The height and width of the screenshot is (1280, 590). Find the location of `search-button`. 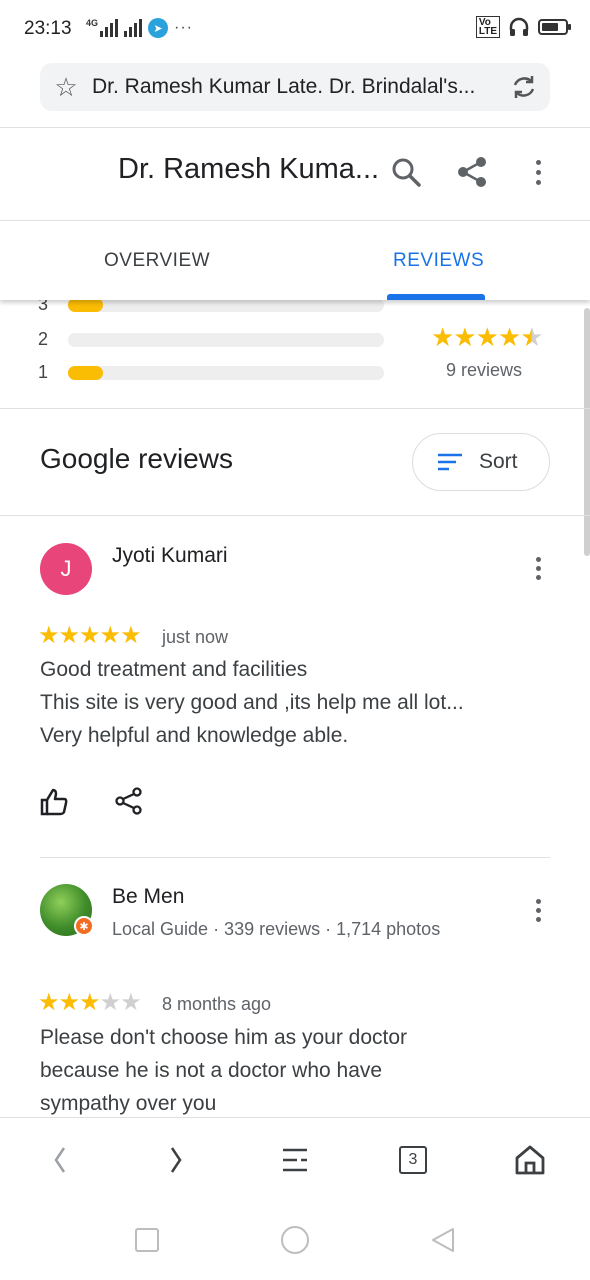

search-button is located at coordinates (406, 172).